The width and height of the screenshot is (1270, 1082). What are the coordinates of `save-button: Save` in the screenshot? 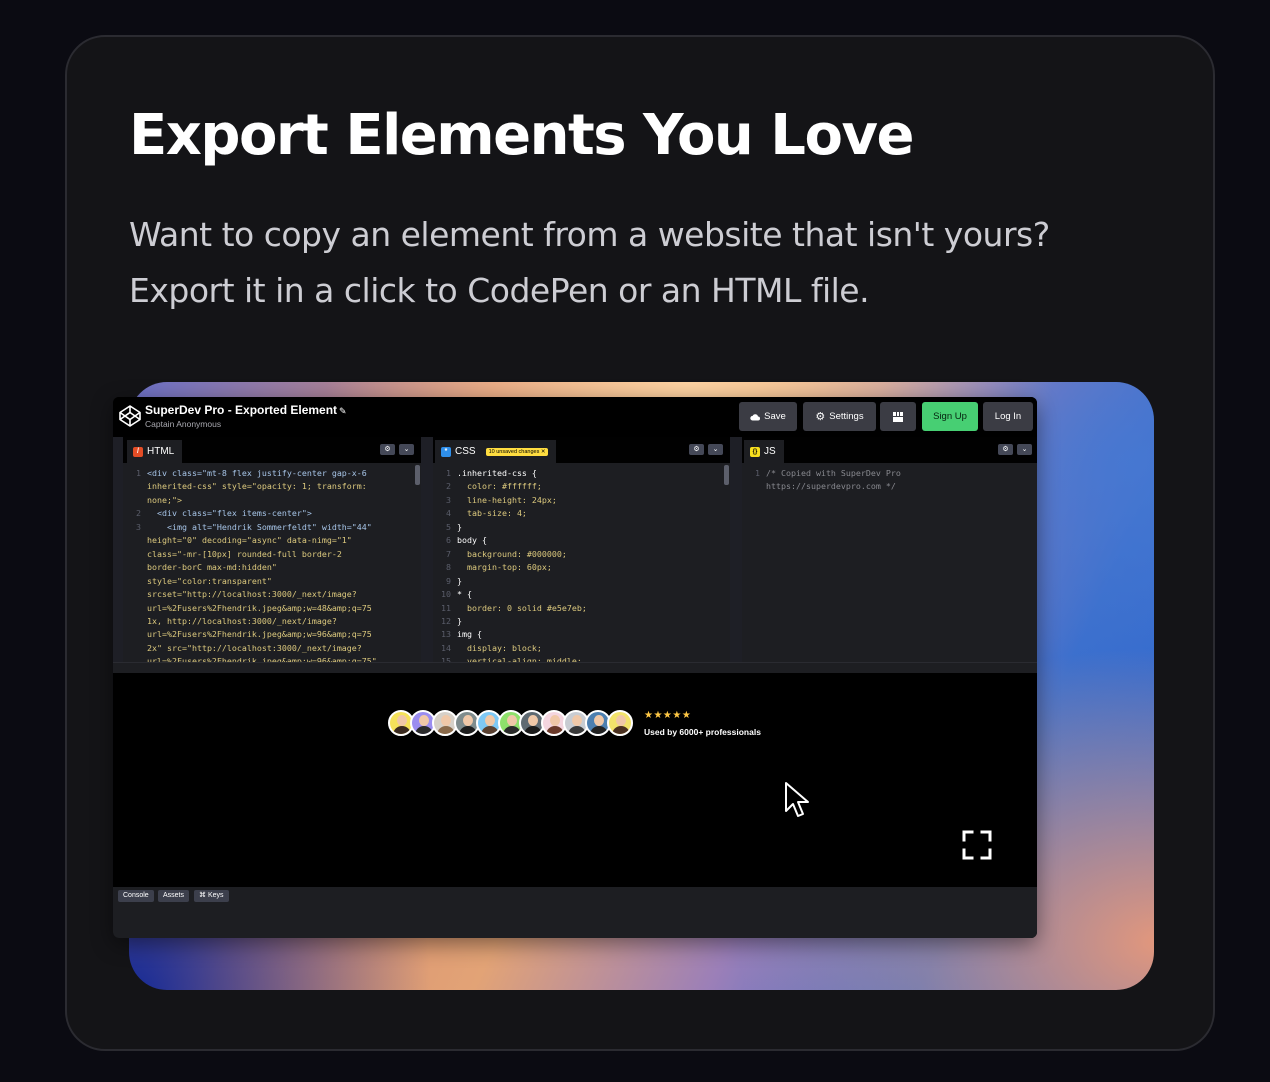 It's located at (768, 416).